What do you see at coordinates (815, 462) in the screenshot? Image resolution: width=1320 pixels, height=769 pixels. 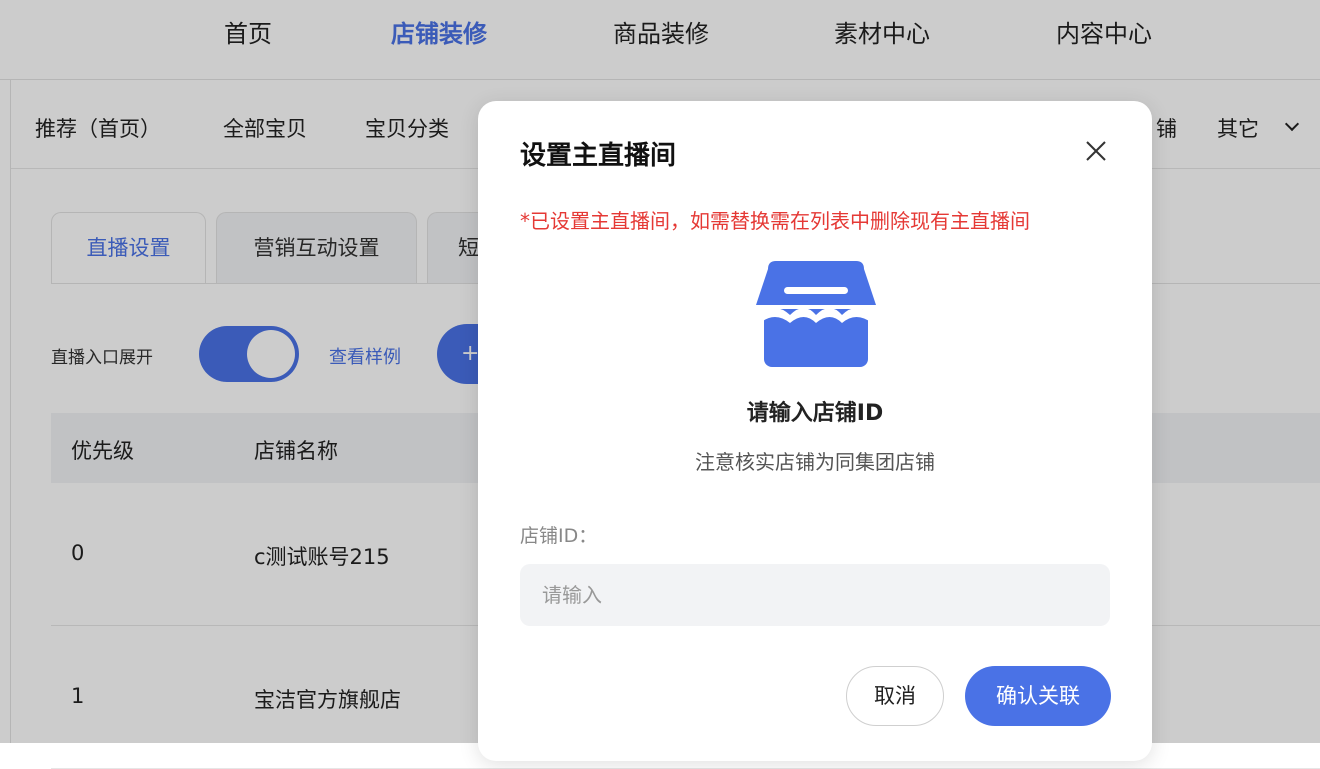 I see `dialog-note: 注意核实店铺为同集团店铺` at bounding box center [815, 462].